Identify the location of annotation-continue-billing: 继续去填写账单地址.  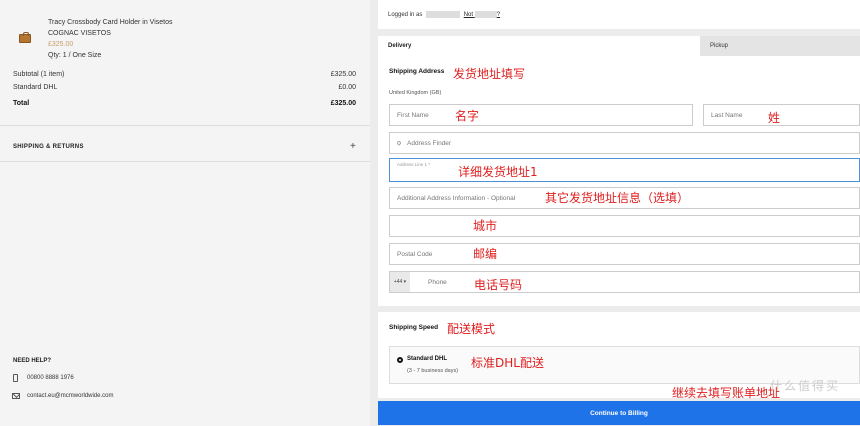
(726, 393).